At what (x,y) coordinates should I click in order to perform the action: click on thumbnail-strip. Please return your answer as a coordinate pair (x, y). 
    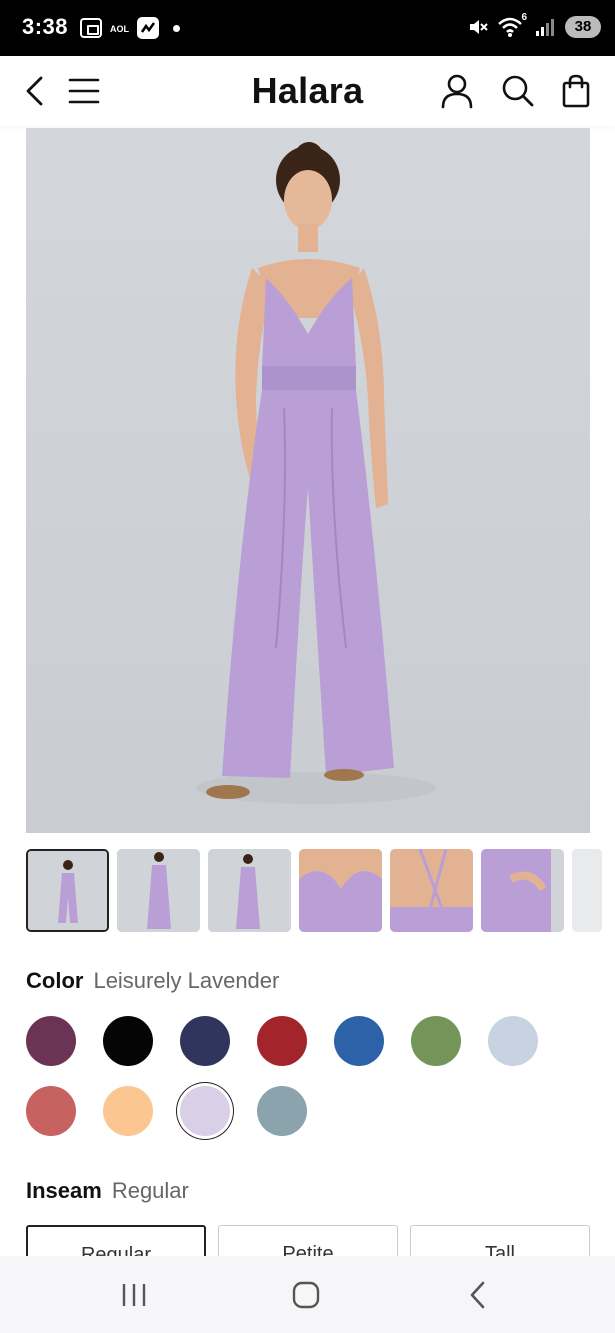
    Looking at the image, I should click on (320, 891).